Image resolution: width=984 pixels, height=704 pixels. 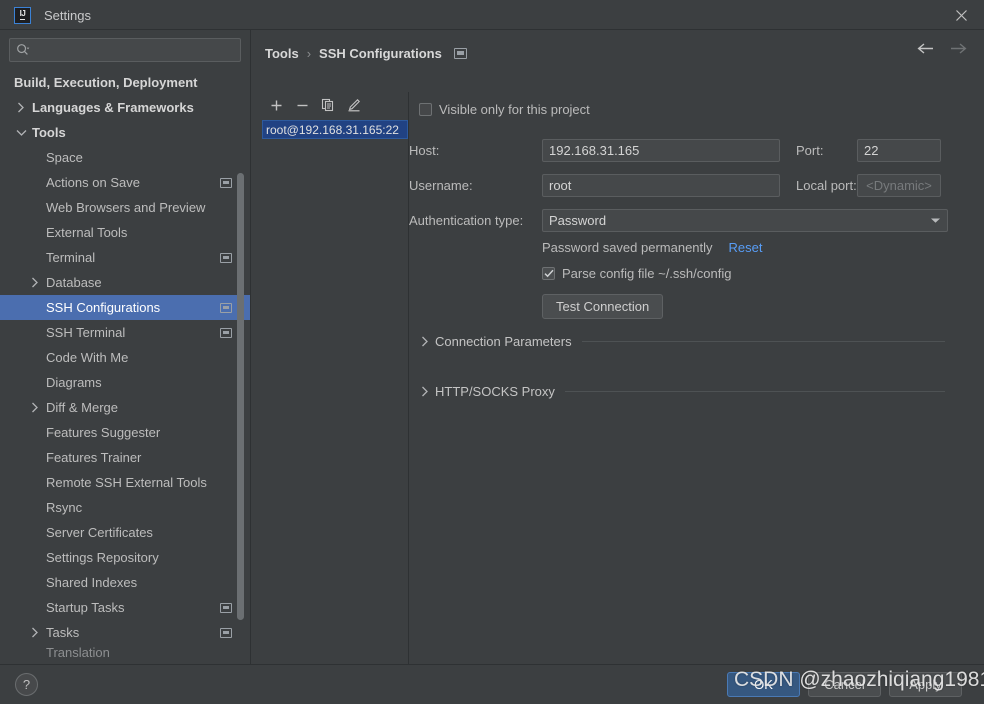 I want to click on sidebar-item-server-certificates: Server Certificates, so click(x=125, y=532).